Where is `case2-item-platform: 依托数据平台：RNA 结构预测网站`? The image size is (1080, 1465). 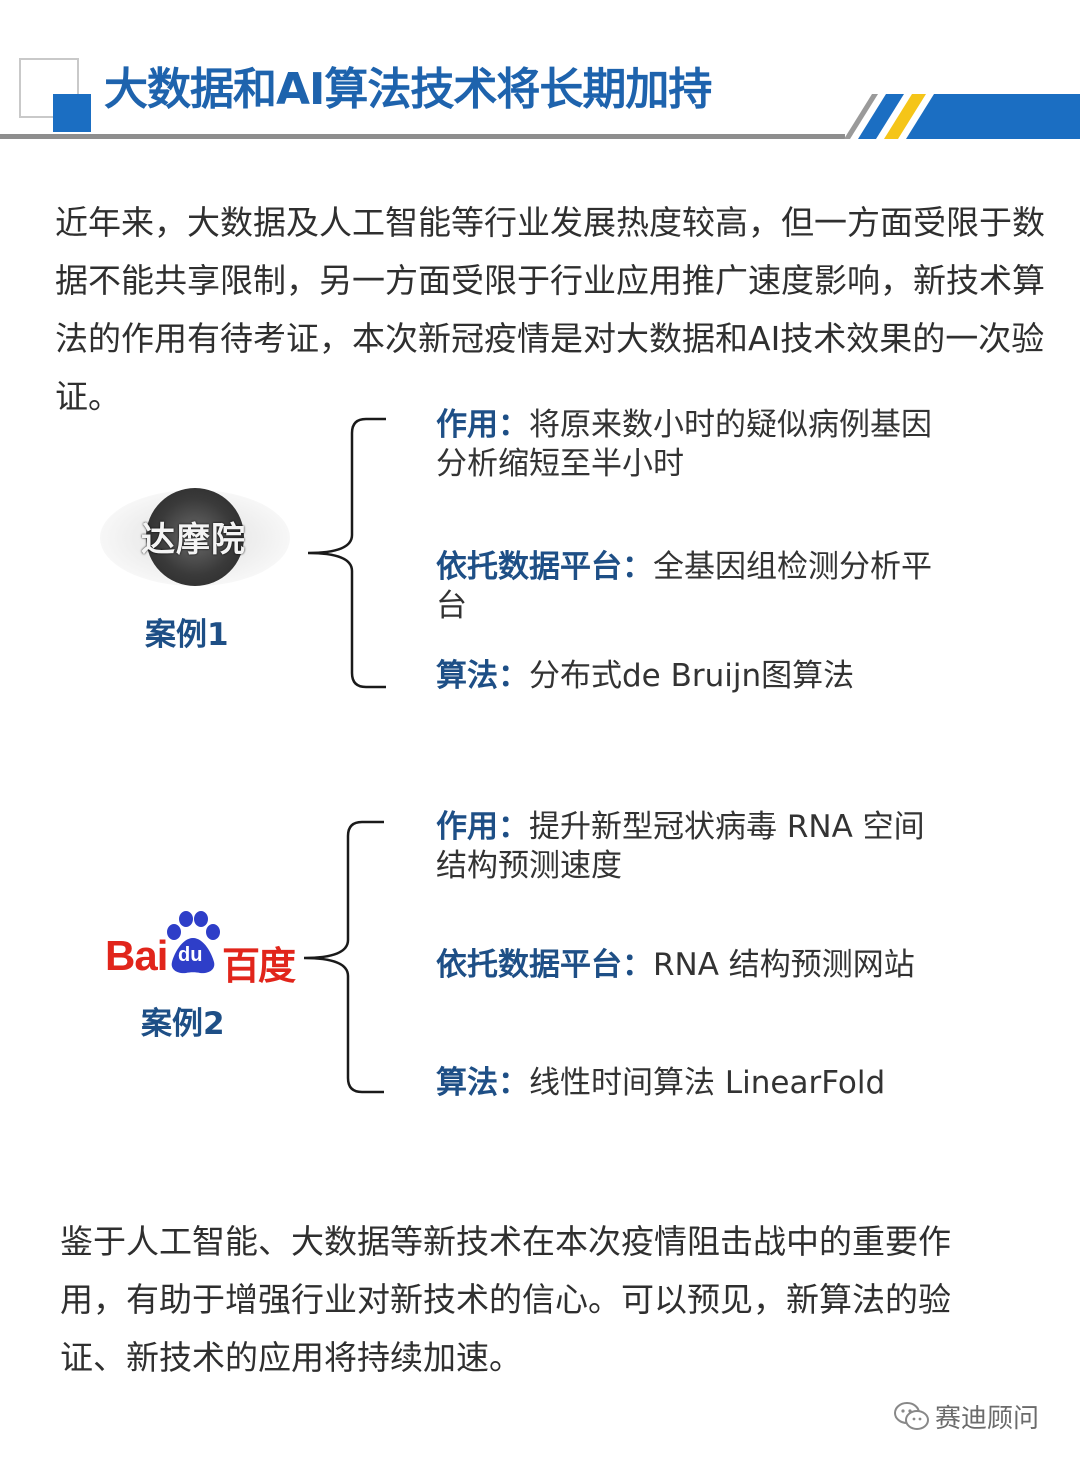
case2-item-platform: 依托数据平台：RNA 结构预测网站 is located at coordinates (686, 965).